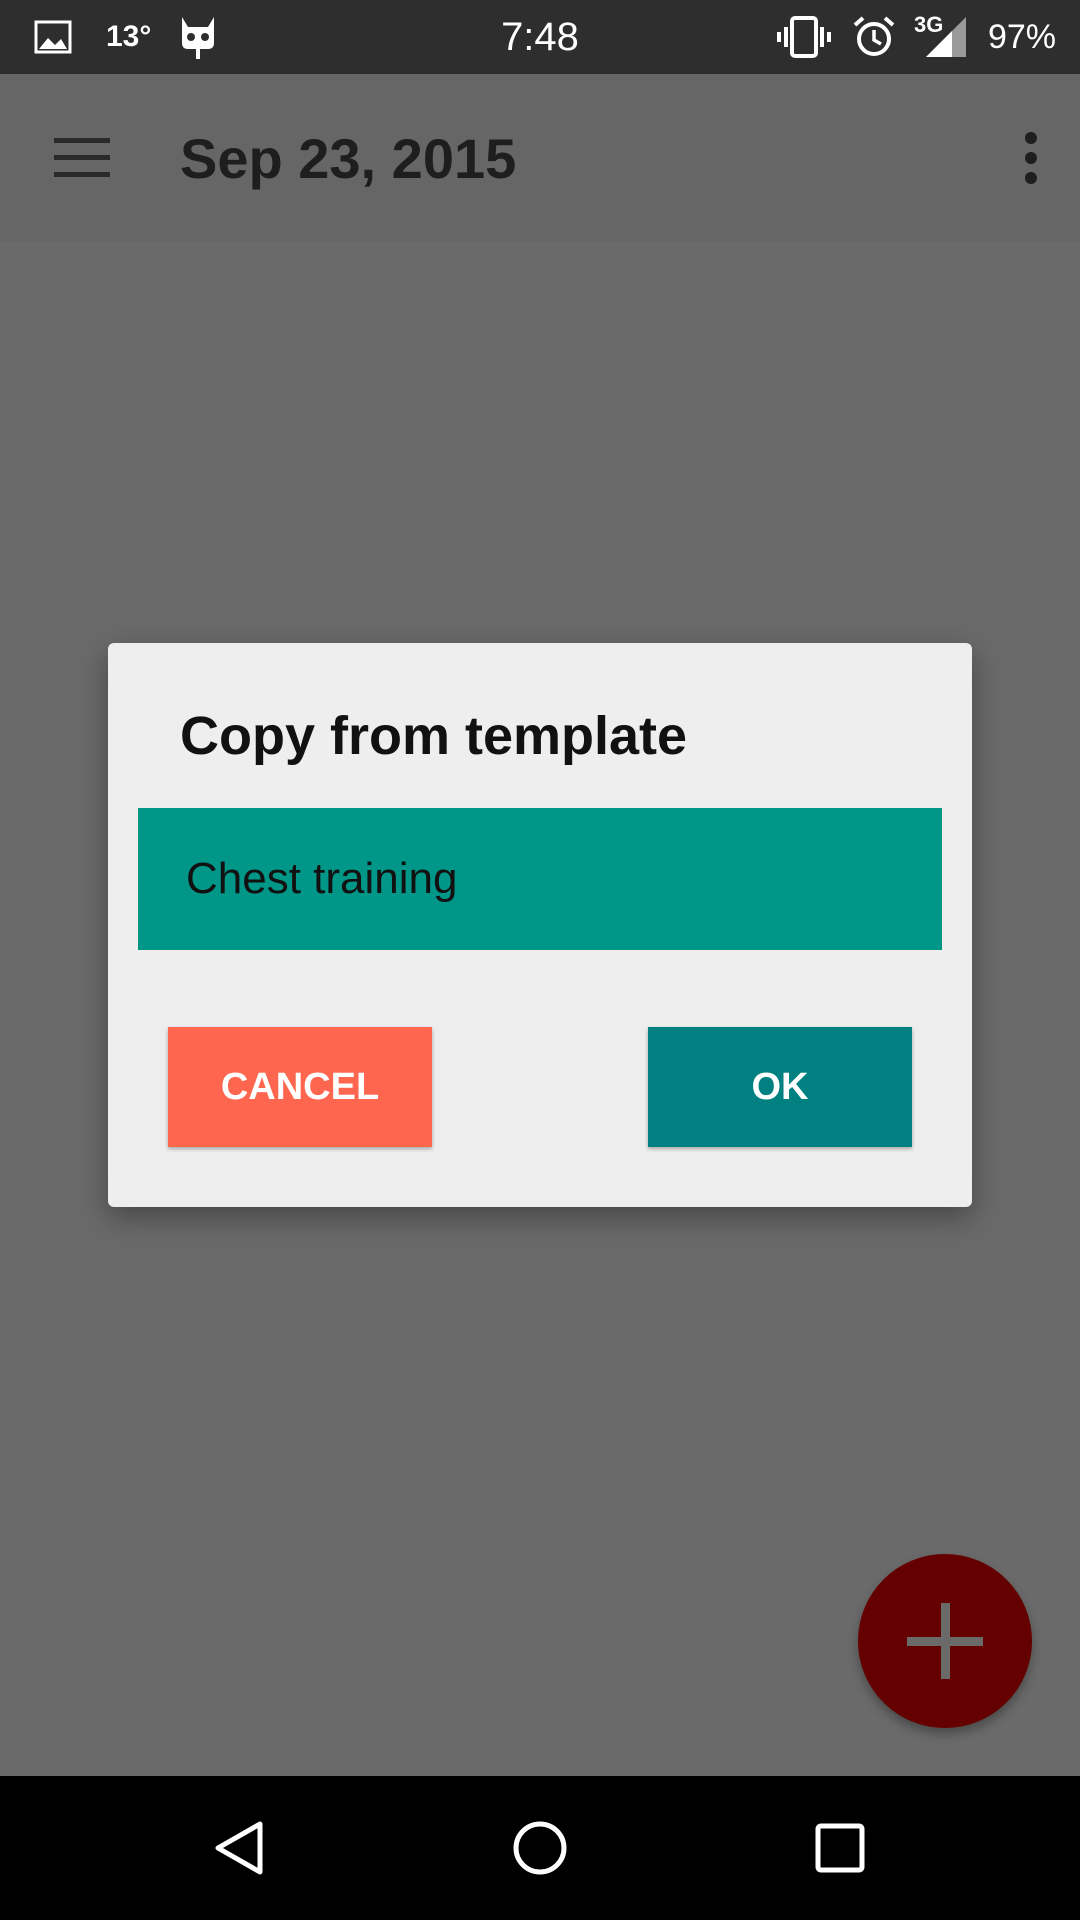  Describe the element at coordinates (874, 37) in the screenshot. I see `alarm-icon` at that location.